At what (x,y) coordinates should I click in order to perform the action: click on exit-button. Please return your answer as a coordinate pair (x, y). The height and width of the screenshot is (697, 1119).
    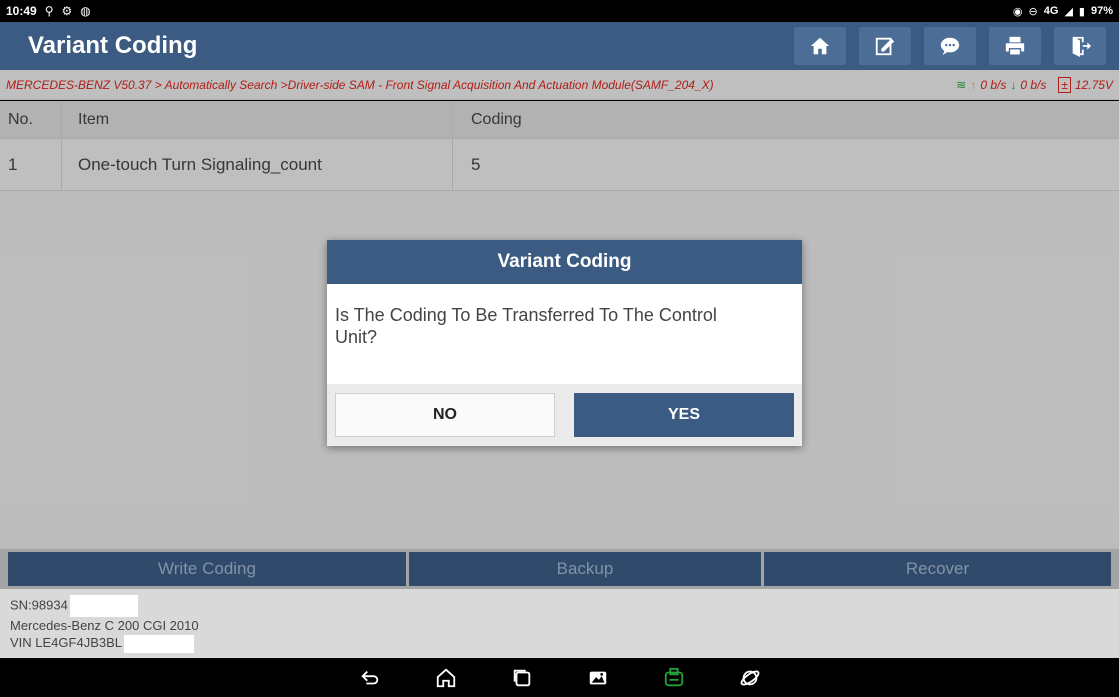
    Looking at the image, I should click on (1080, 46).